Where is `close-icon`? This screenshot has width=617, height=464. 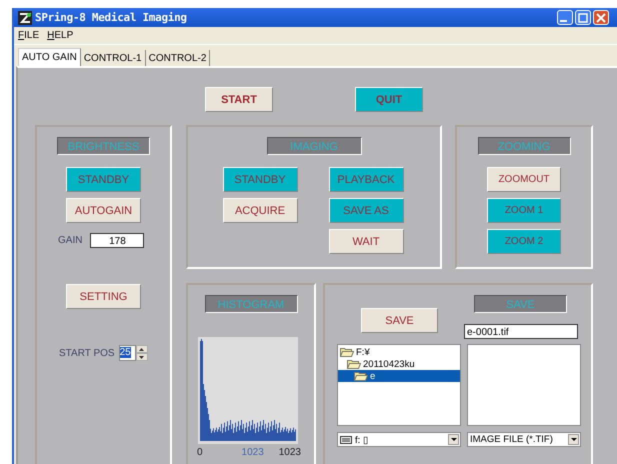 close-icon is located at coordinates (601, 17).